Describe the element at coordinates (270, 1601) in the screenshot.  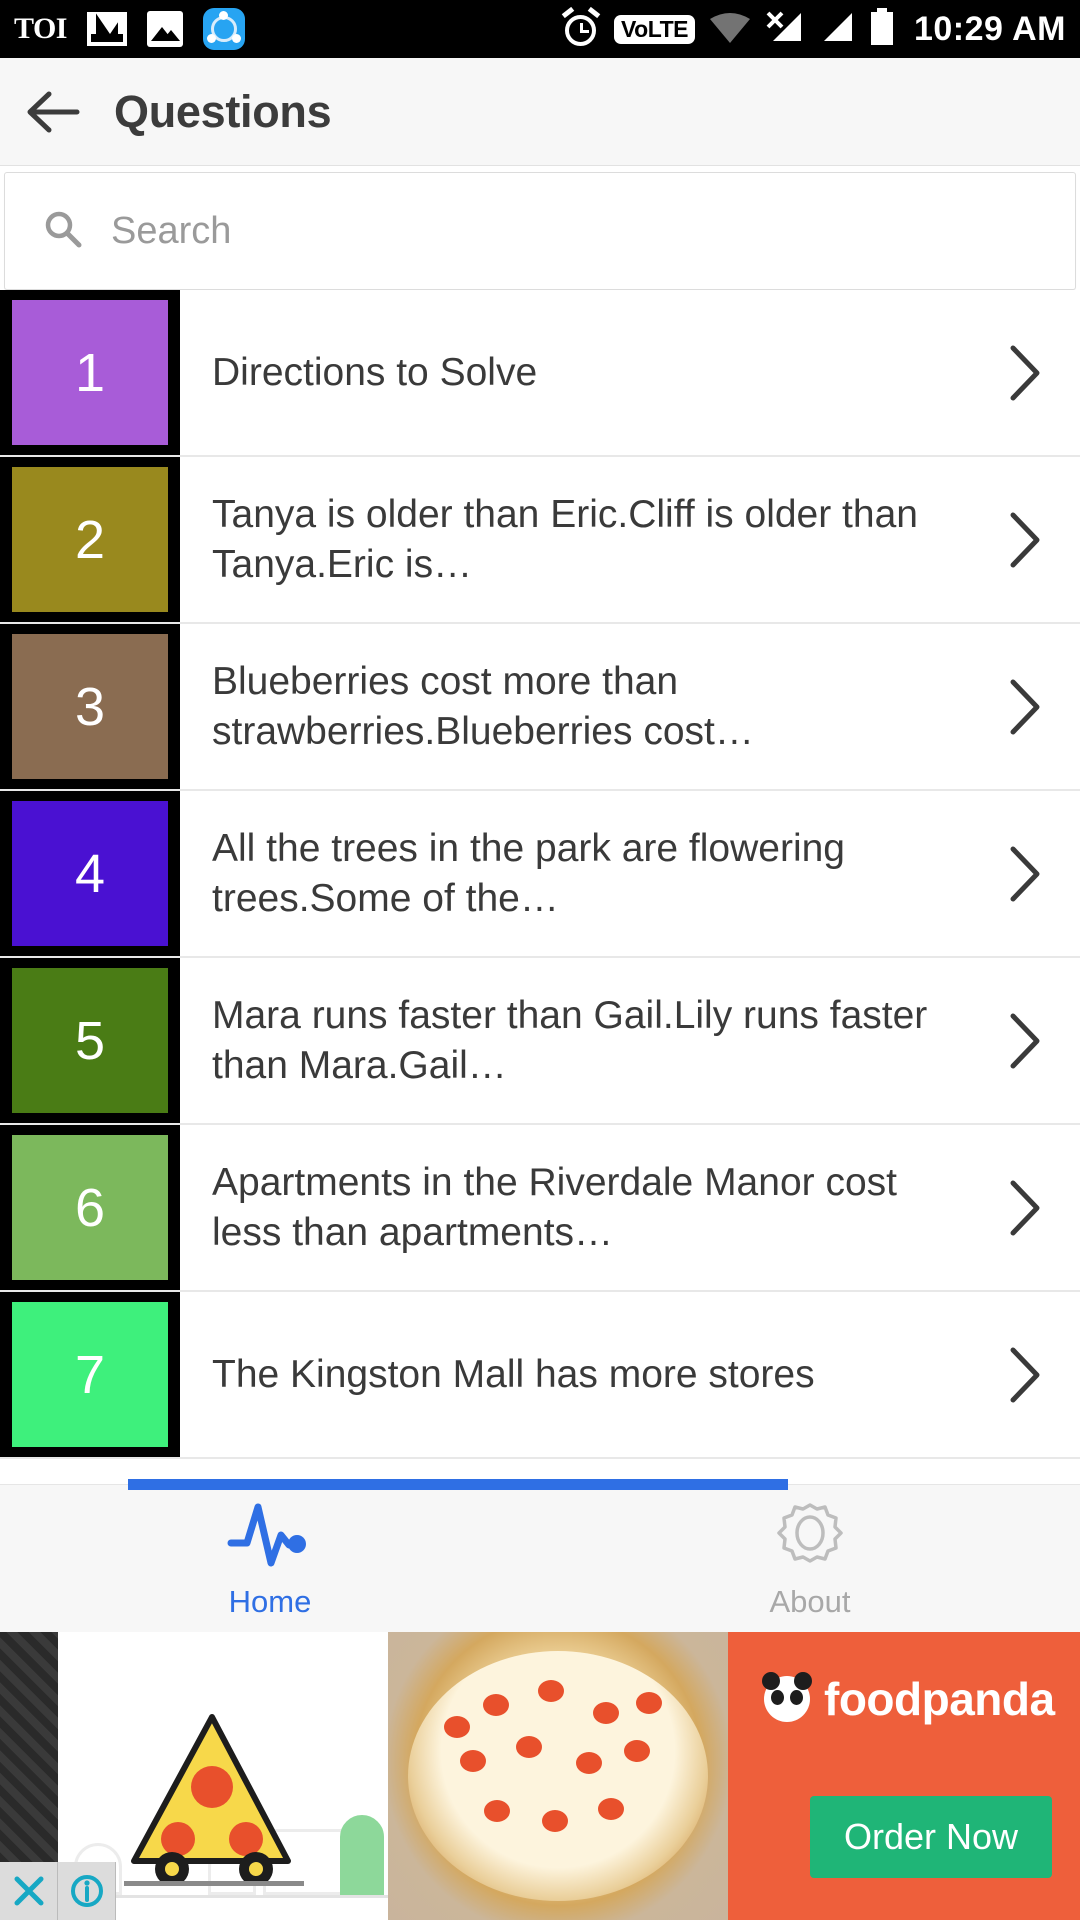
I see `tab-home-label: Home` at that location.